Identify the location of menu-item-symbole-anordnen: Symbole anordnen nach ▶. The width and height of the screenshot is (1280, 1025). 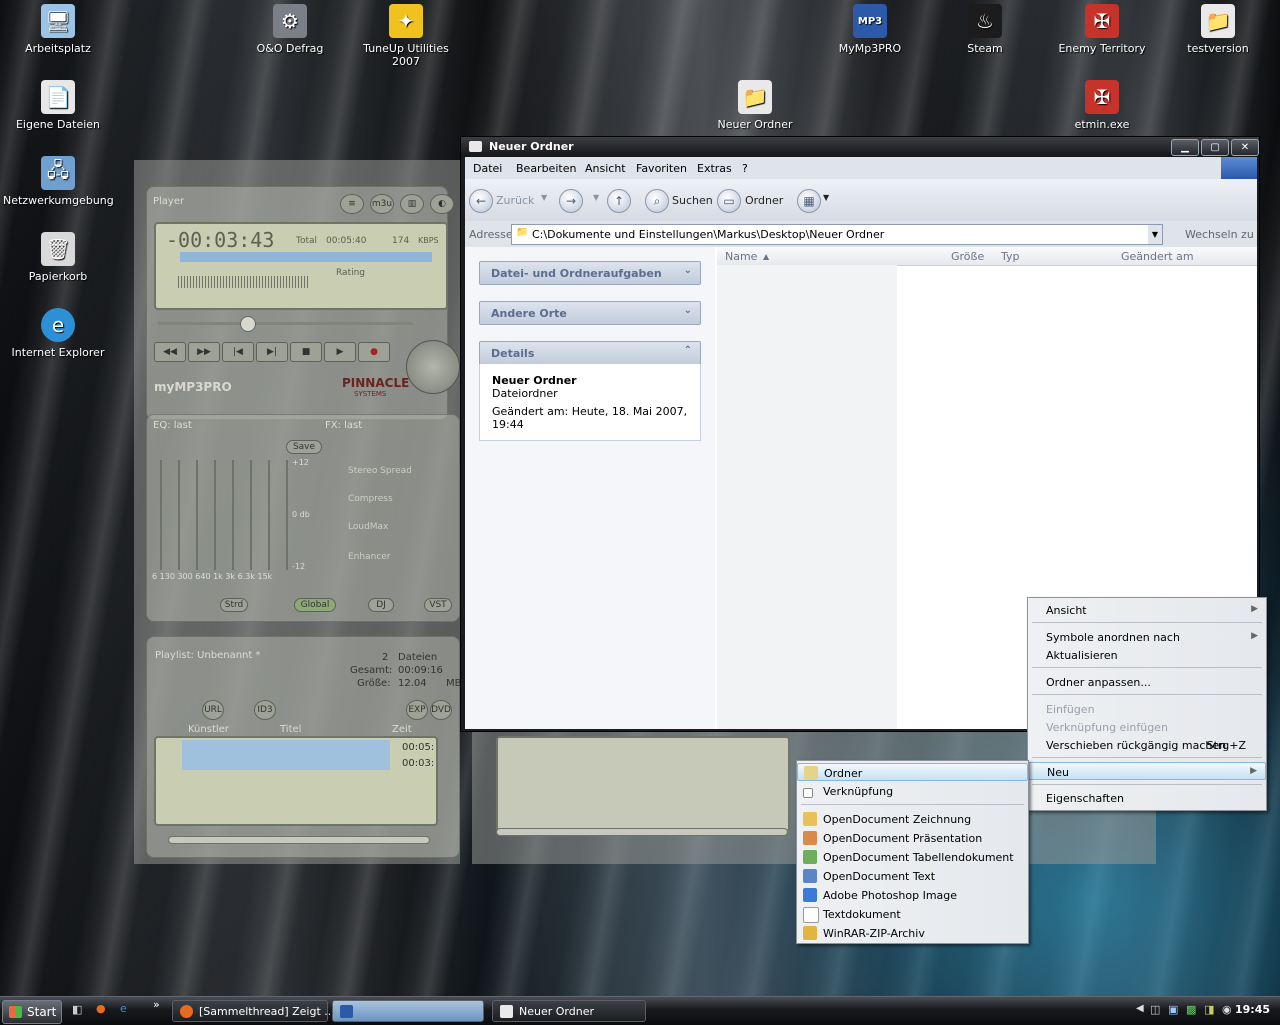
(1147, 637).